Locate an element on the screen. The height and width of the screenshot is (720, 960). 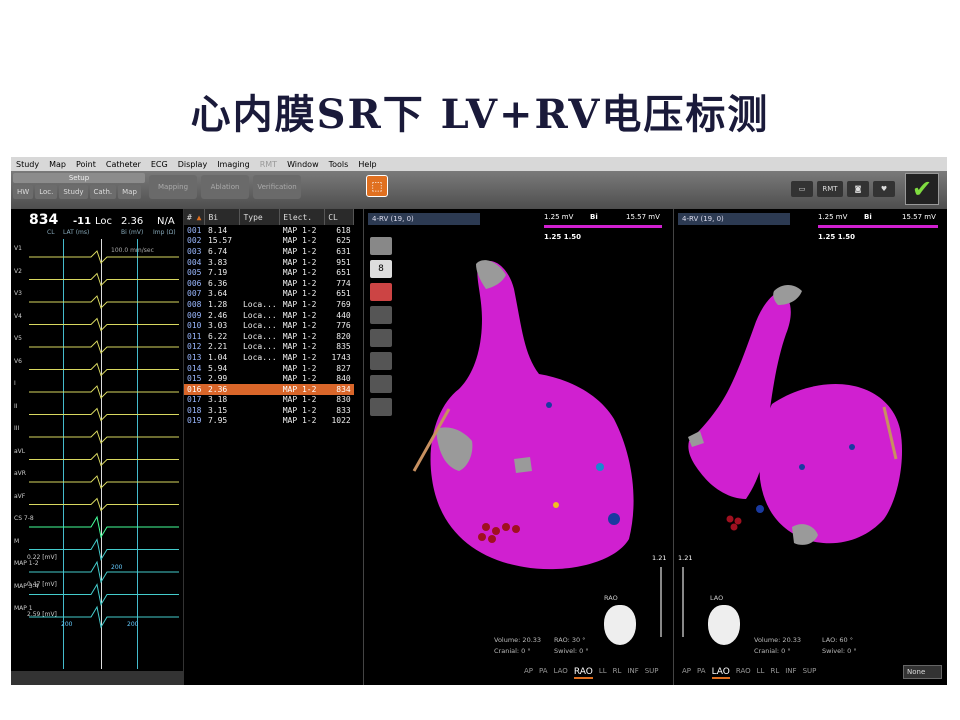
verification-button: Verification is located at coordinates (277, 187).